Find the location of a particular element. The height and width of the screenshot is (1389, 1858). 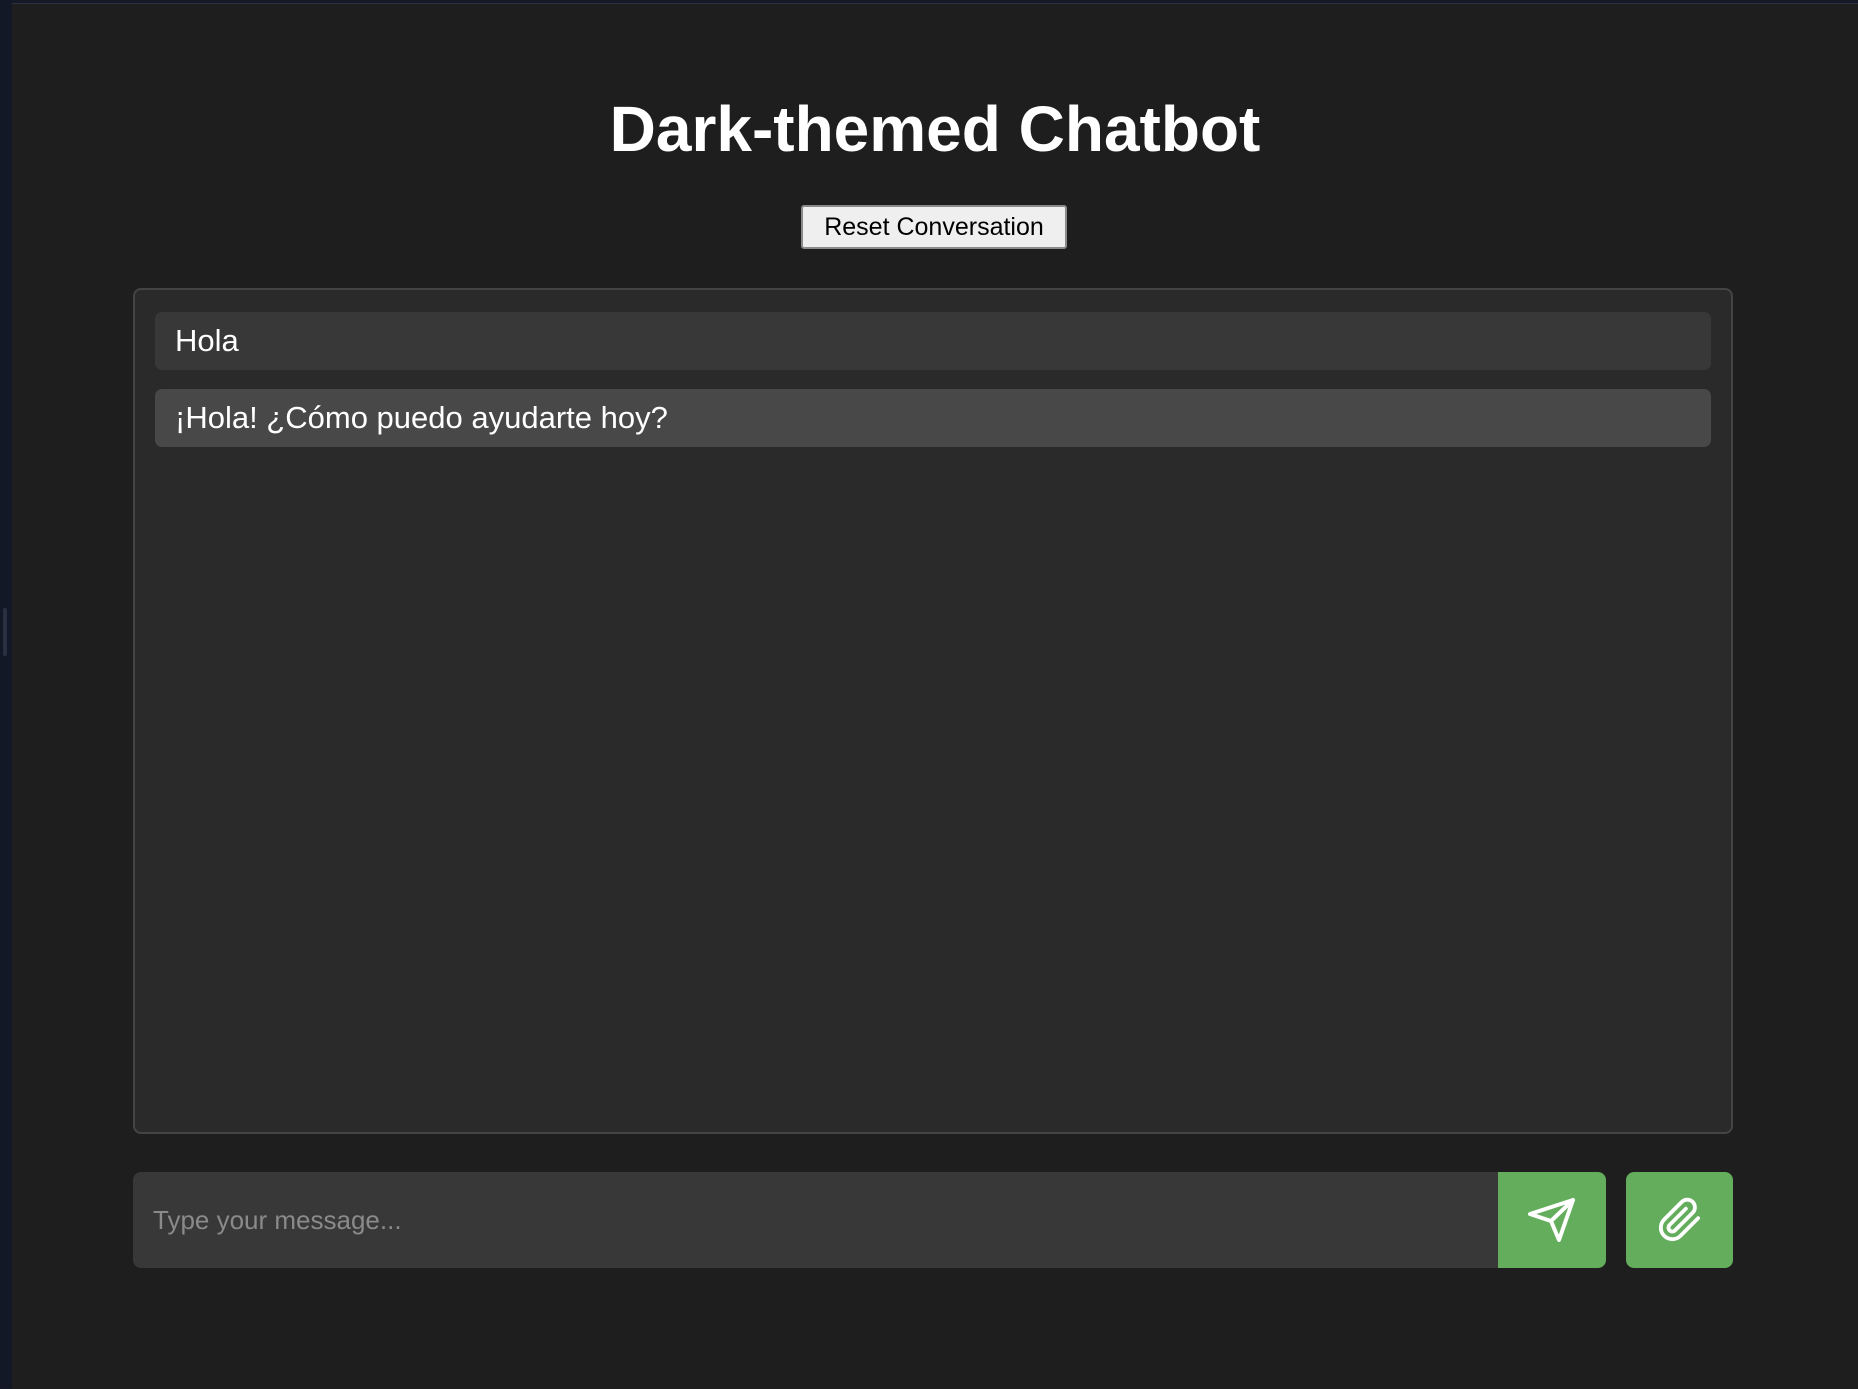

message-composer is located at coordinates (933, 1220).